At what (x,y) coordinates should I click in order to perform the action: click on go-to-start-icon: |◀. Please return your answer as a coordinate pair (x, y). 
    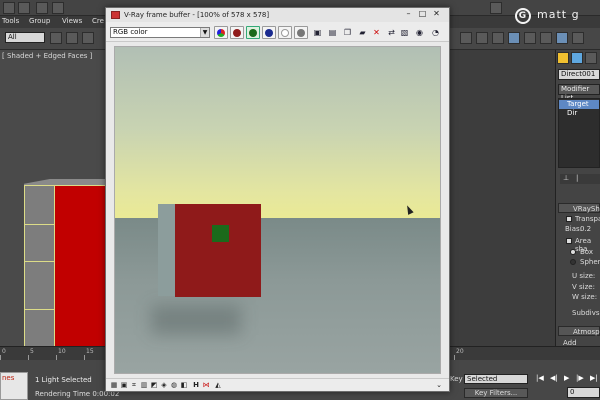
    Looking at the image, I should click on (540, 378).